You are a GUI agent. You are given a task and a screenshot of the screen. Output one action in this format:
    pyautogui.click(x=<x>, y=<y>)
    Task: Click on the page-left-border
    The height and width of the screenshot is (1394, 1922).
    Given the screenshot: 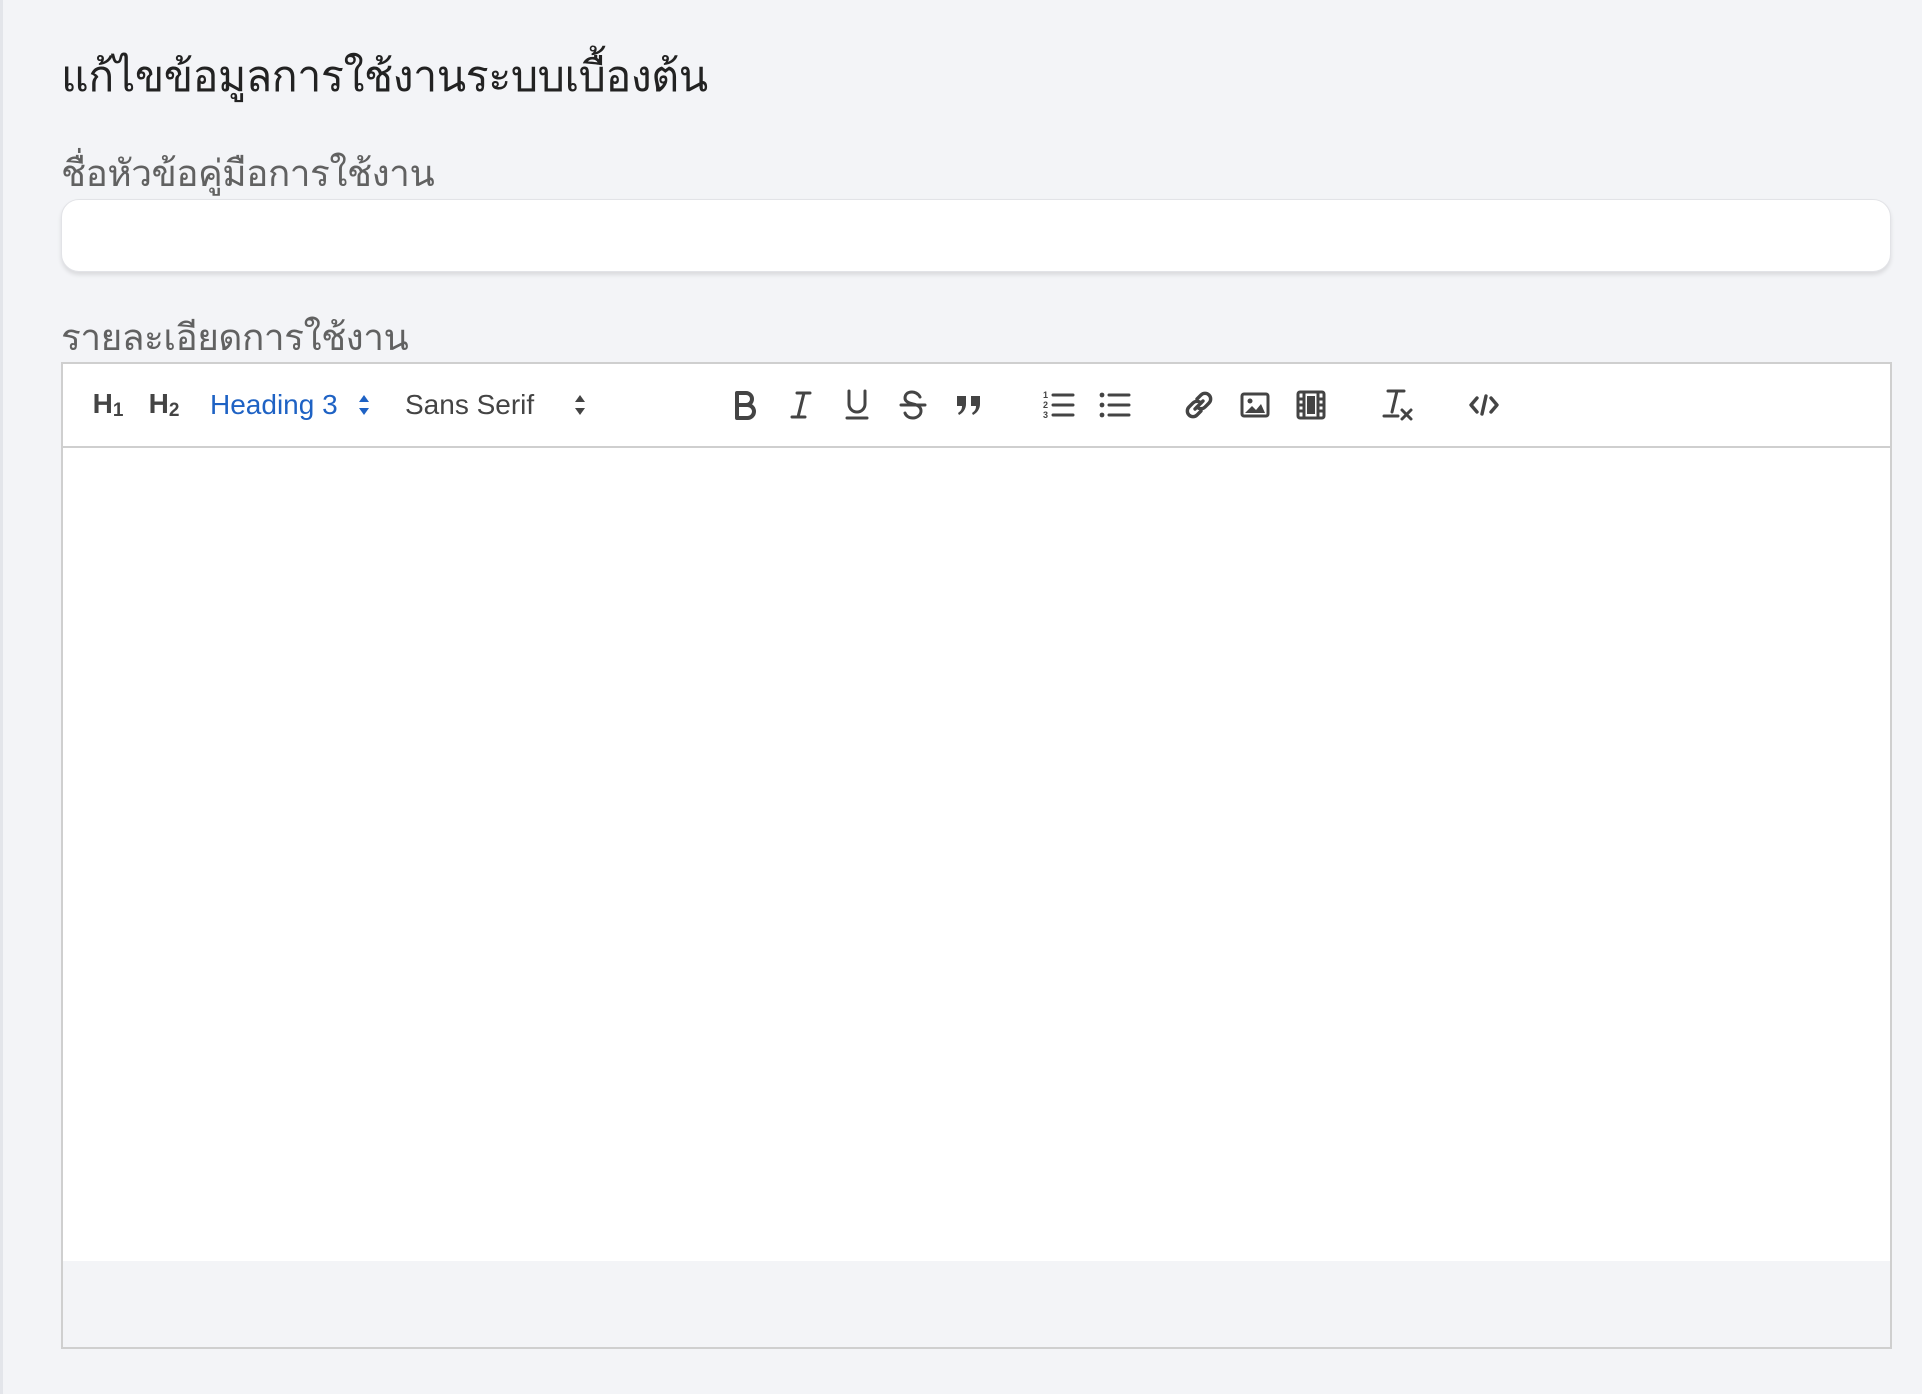 What is the action you would take?
    pyautogui.click(x=1, y=697)
    